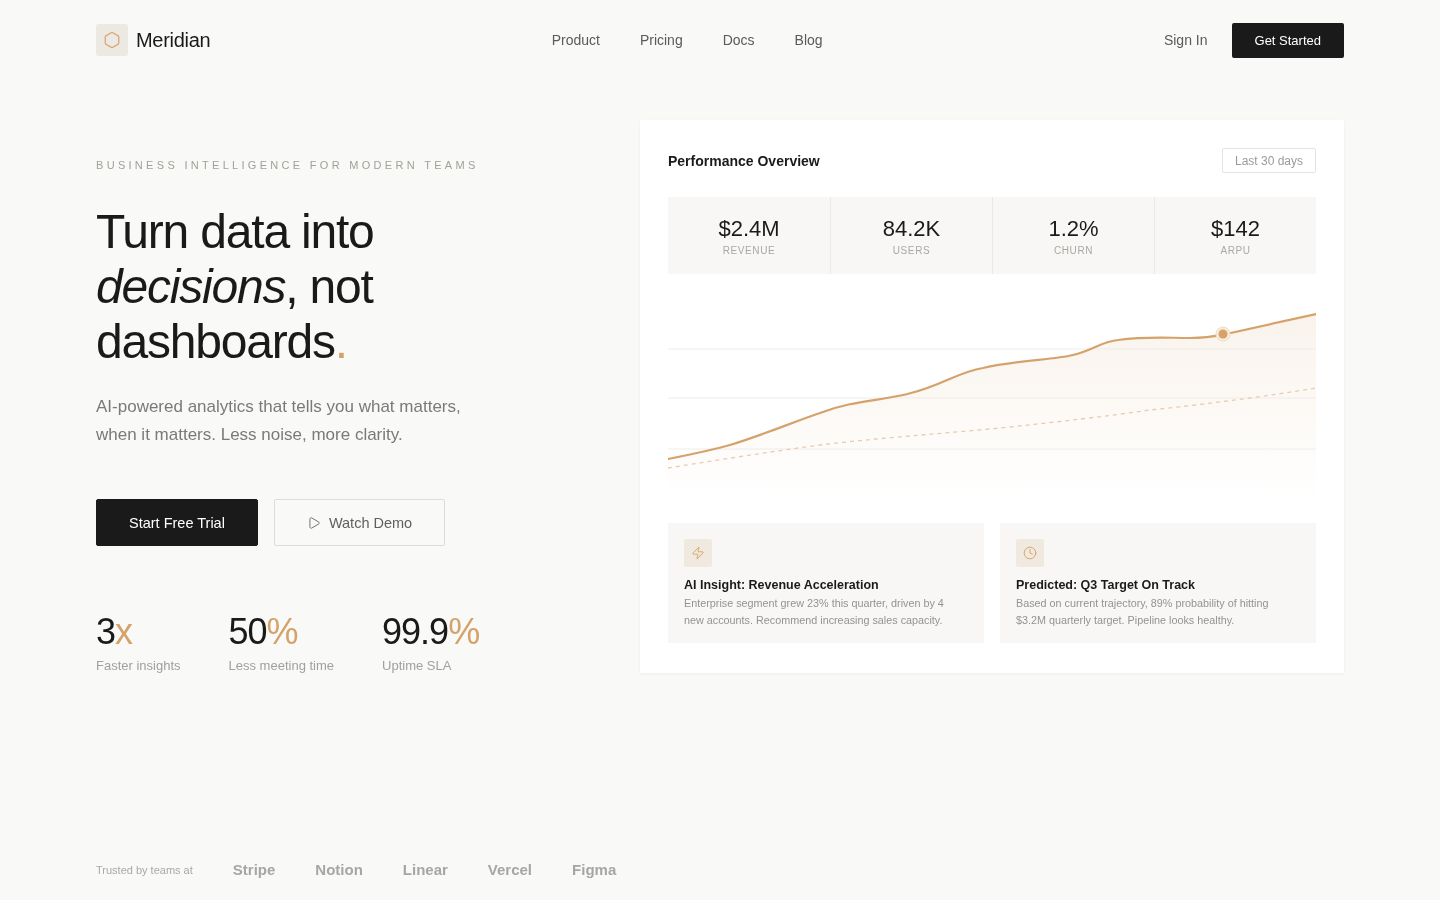  Describe the element at coordinates (749, 228) in the screenshot. I see `metric-value: $2.4M` at that location.